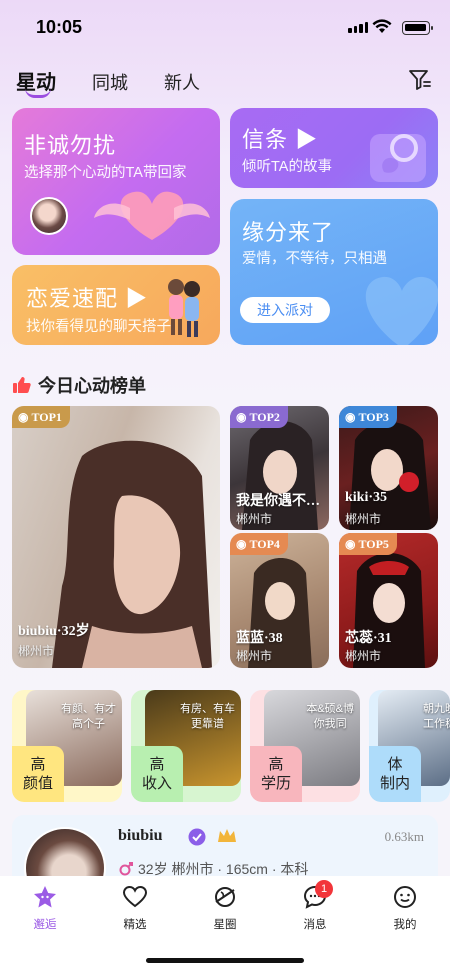 Image resolution: width=450 pixels, height=974 pixels. What do you see at coordinates (54, 631) in the screenshot?
I see `rank-name: biubiu·32岁` at bounding box center [54, 631].